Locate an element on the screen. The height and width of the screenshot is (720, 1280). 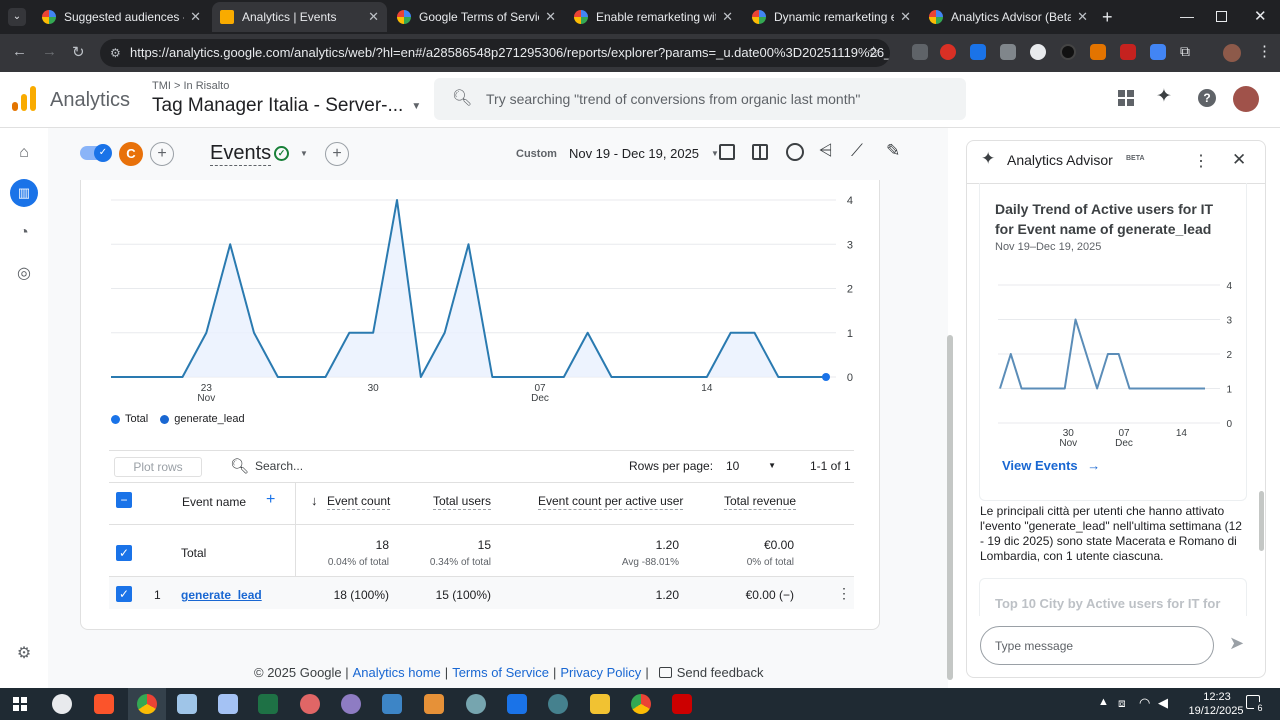
browser-tab-active: Analytics | Events ✕ is located at coordinates (299, 17).